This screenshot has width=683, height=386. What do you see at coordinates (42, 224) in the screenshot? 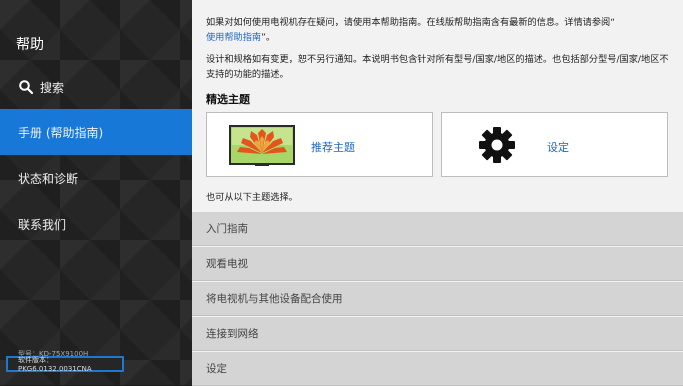
I see `sidebar-item-label: 联系我们` at bounding box center [42, 224].